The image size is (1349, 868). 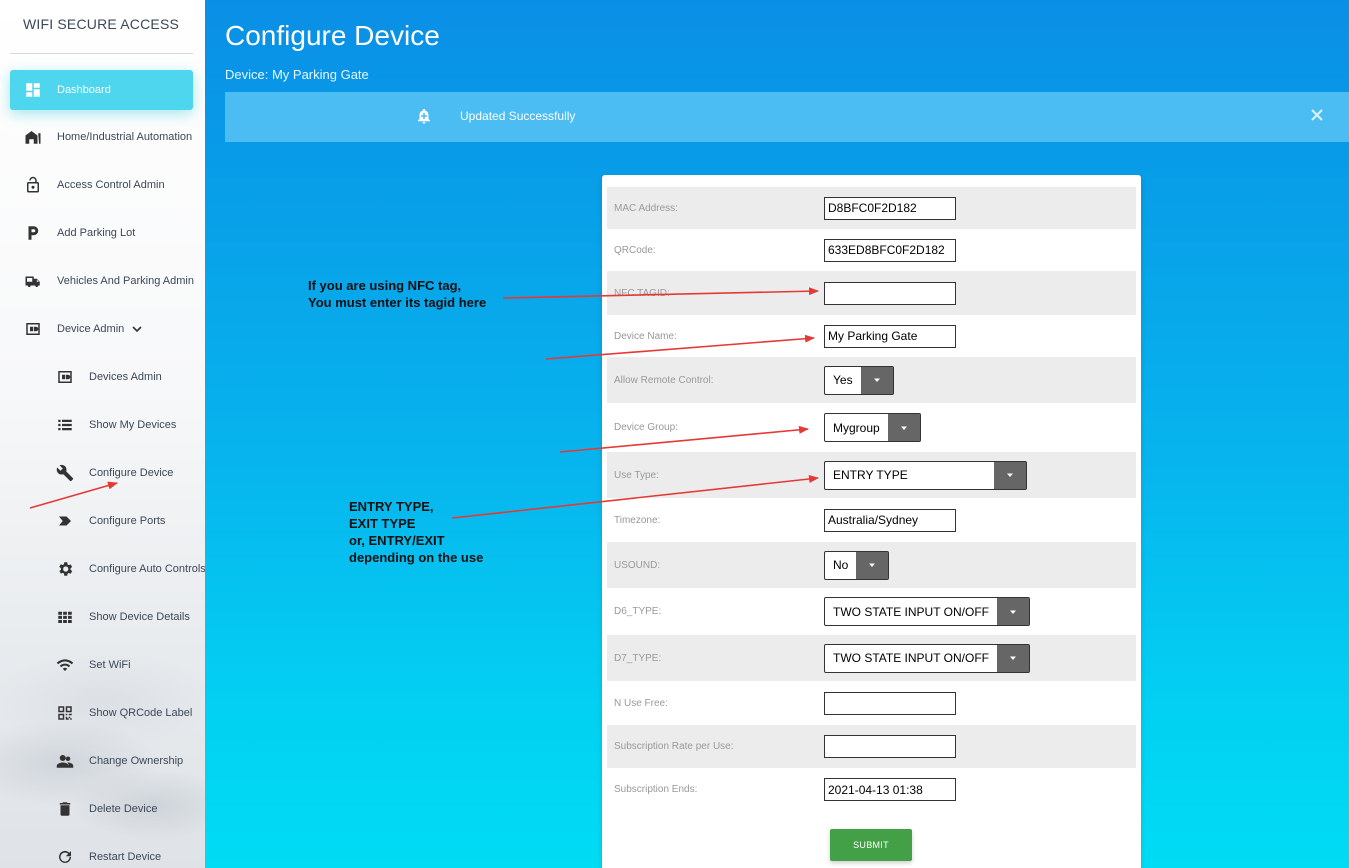 I want to click on select-value: ENTRY TYPE, so click(x=870, y=475).